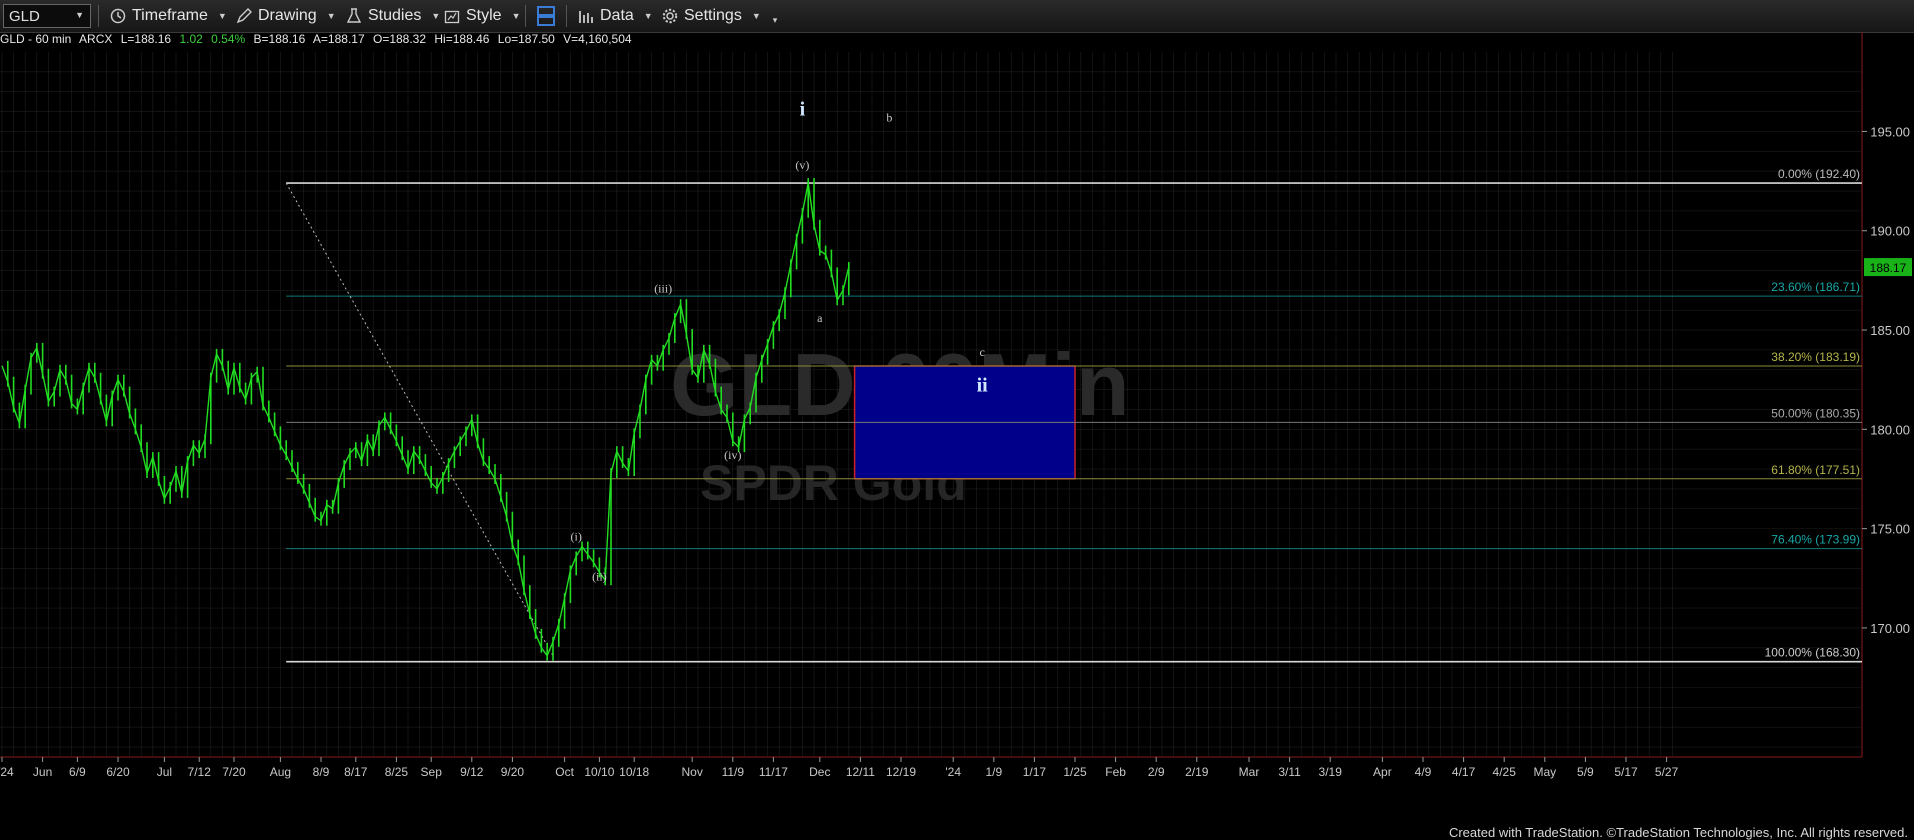 Image resolution: width=1914 pixels, height=840 pixels. What do you see at coordinates (993, 772) in the screenshot?
I see `x-axis-tick-label: 1/9` at bounding box center [993, 772].